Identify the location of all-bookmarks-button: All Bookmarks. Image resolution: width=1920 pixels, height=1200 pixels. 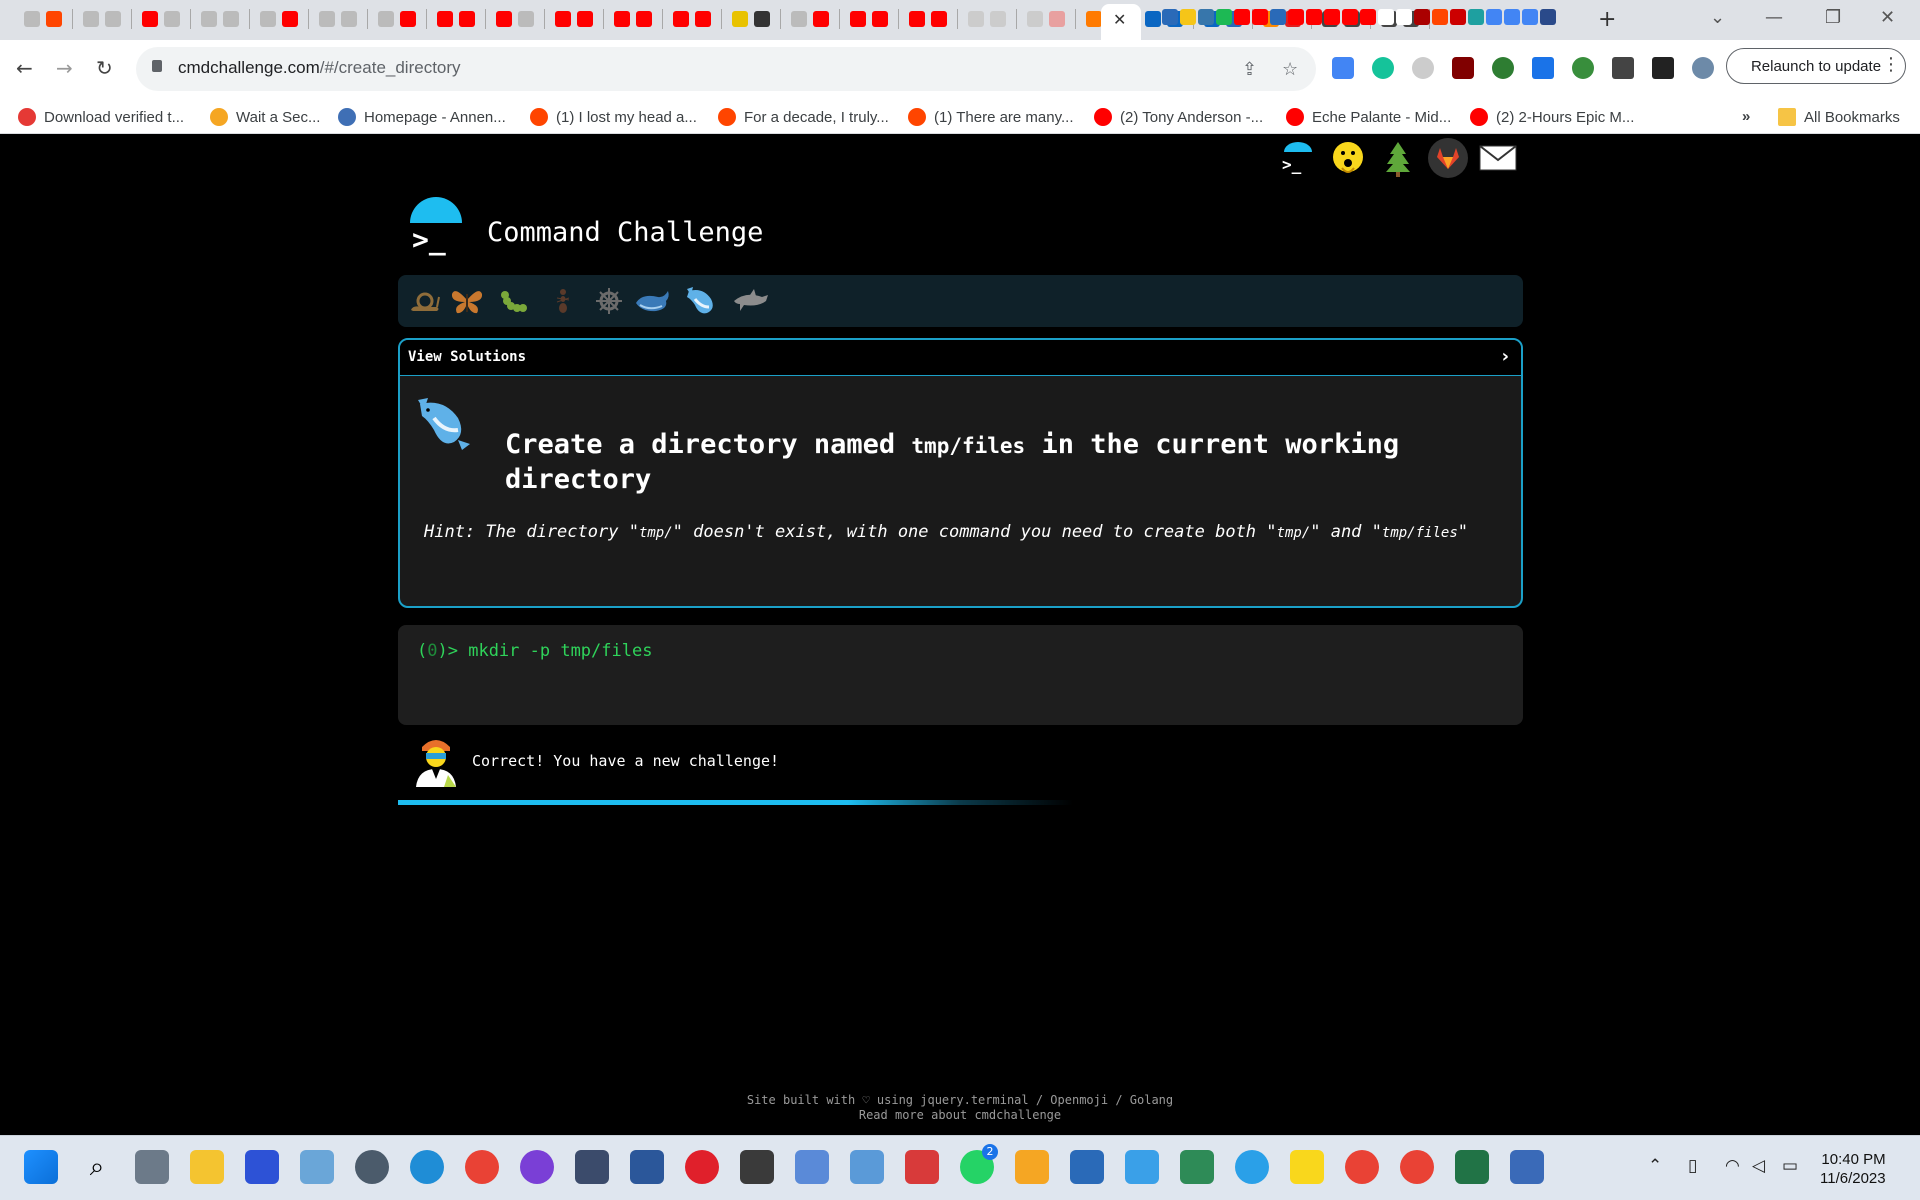
(1839, 117).